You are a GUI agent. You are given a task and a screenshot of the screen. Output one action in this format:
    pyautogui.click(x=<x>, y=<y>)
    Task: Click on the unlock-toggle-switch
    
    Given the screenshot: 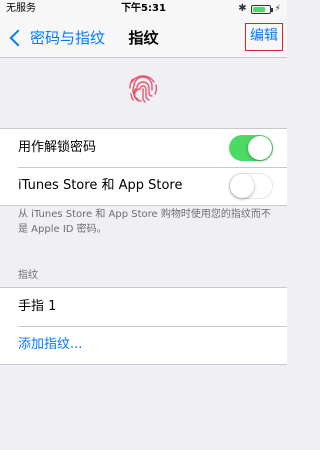 What is the action you would take?
    pyautogui.click(x=251, y=148)
    